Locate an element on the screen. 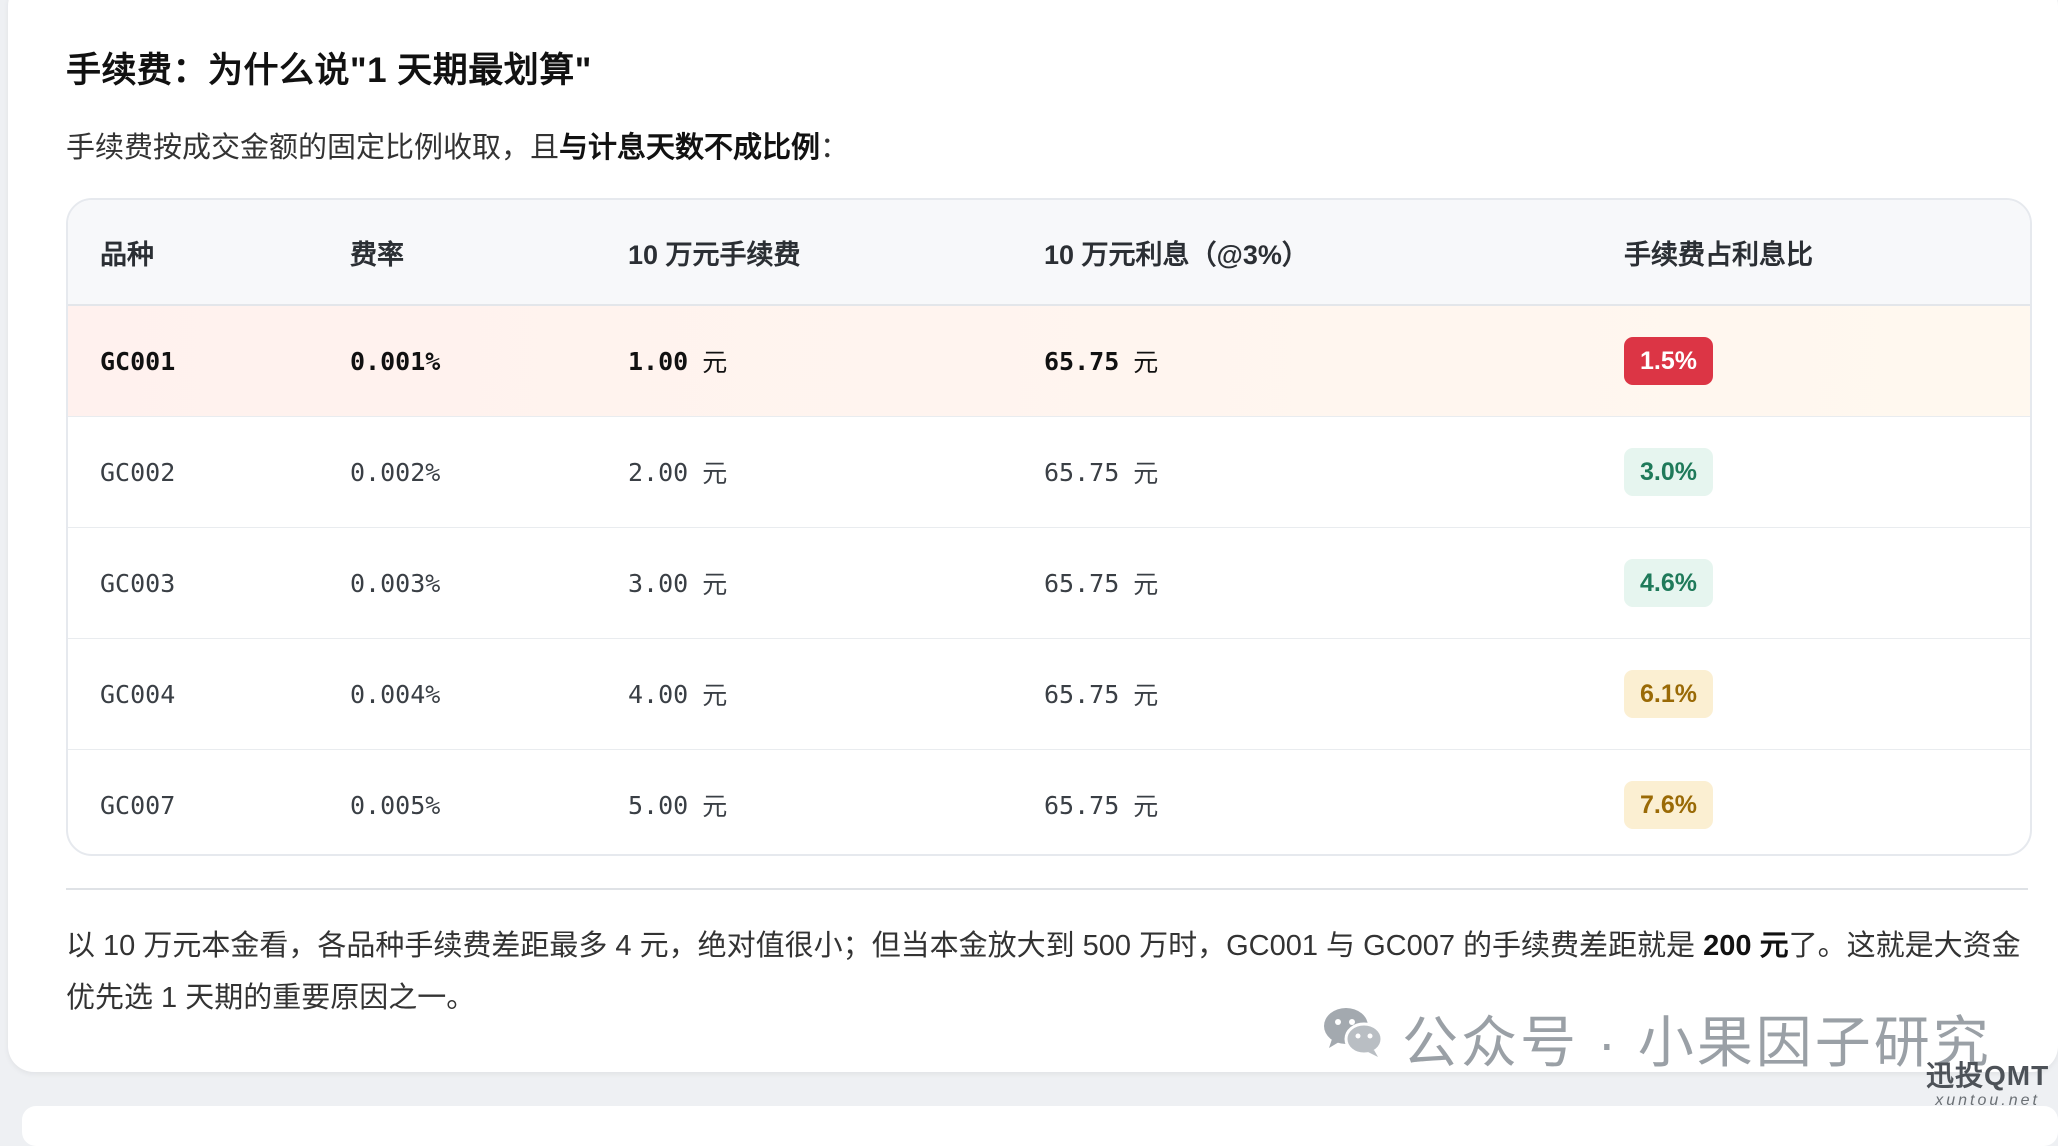 Image resolution: width=2058 pixels, height=1146 pixels. table-row: GC002 0.002% 2.00 元 65.75 元 3.0% is located at coordinates (1049, 472).